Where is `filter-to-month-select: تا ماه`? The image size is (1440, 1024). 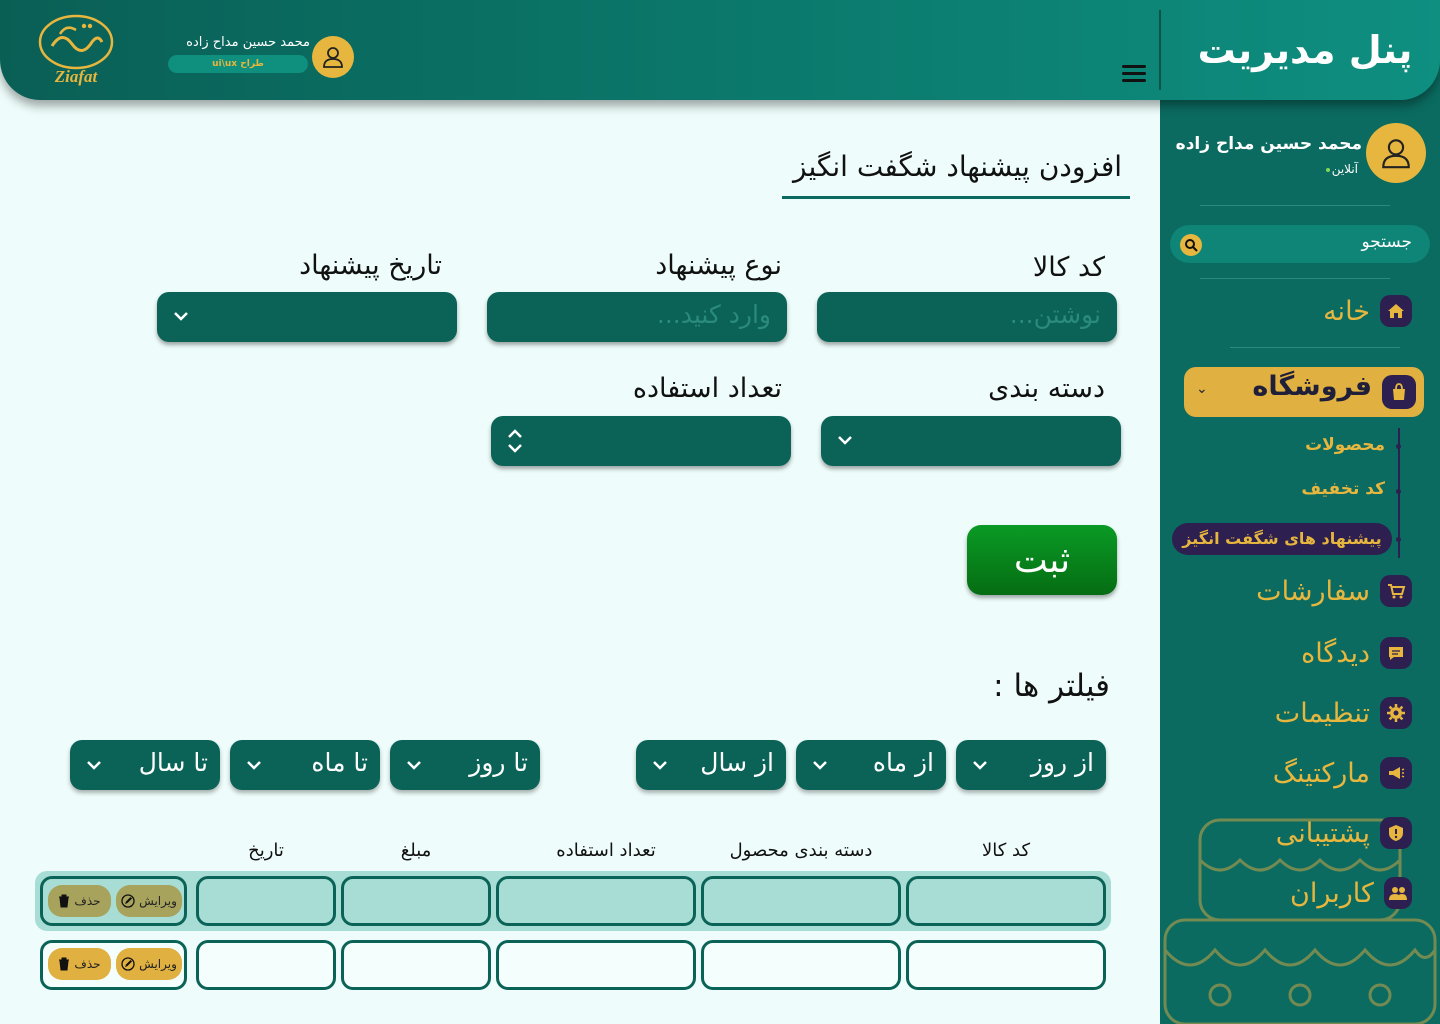 filter-to-month-select: تا ماه is located at coordinates (305, 765).